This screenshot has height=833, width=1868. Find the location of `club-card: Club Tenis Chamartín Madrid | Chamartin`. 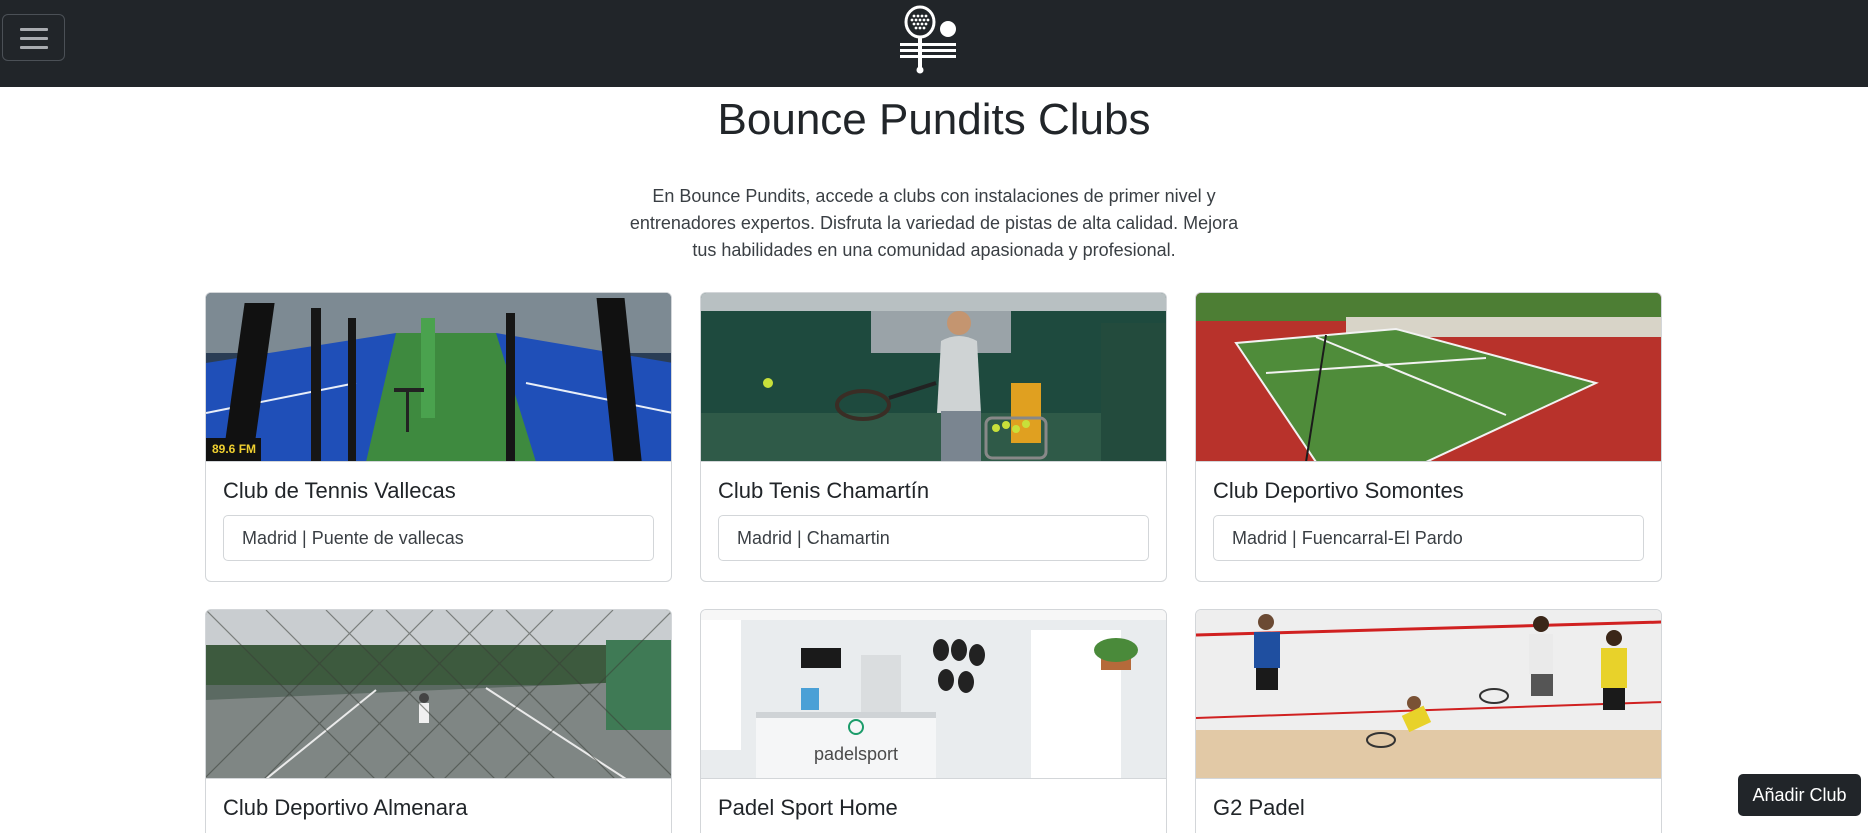

club-card: Club Tenis Chamartín Madrid | Chamartin is located at coordinates (933, 437).